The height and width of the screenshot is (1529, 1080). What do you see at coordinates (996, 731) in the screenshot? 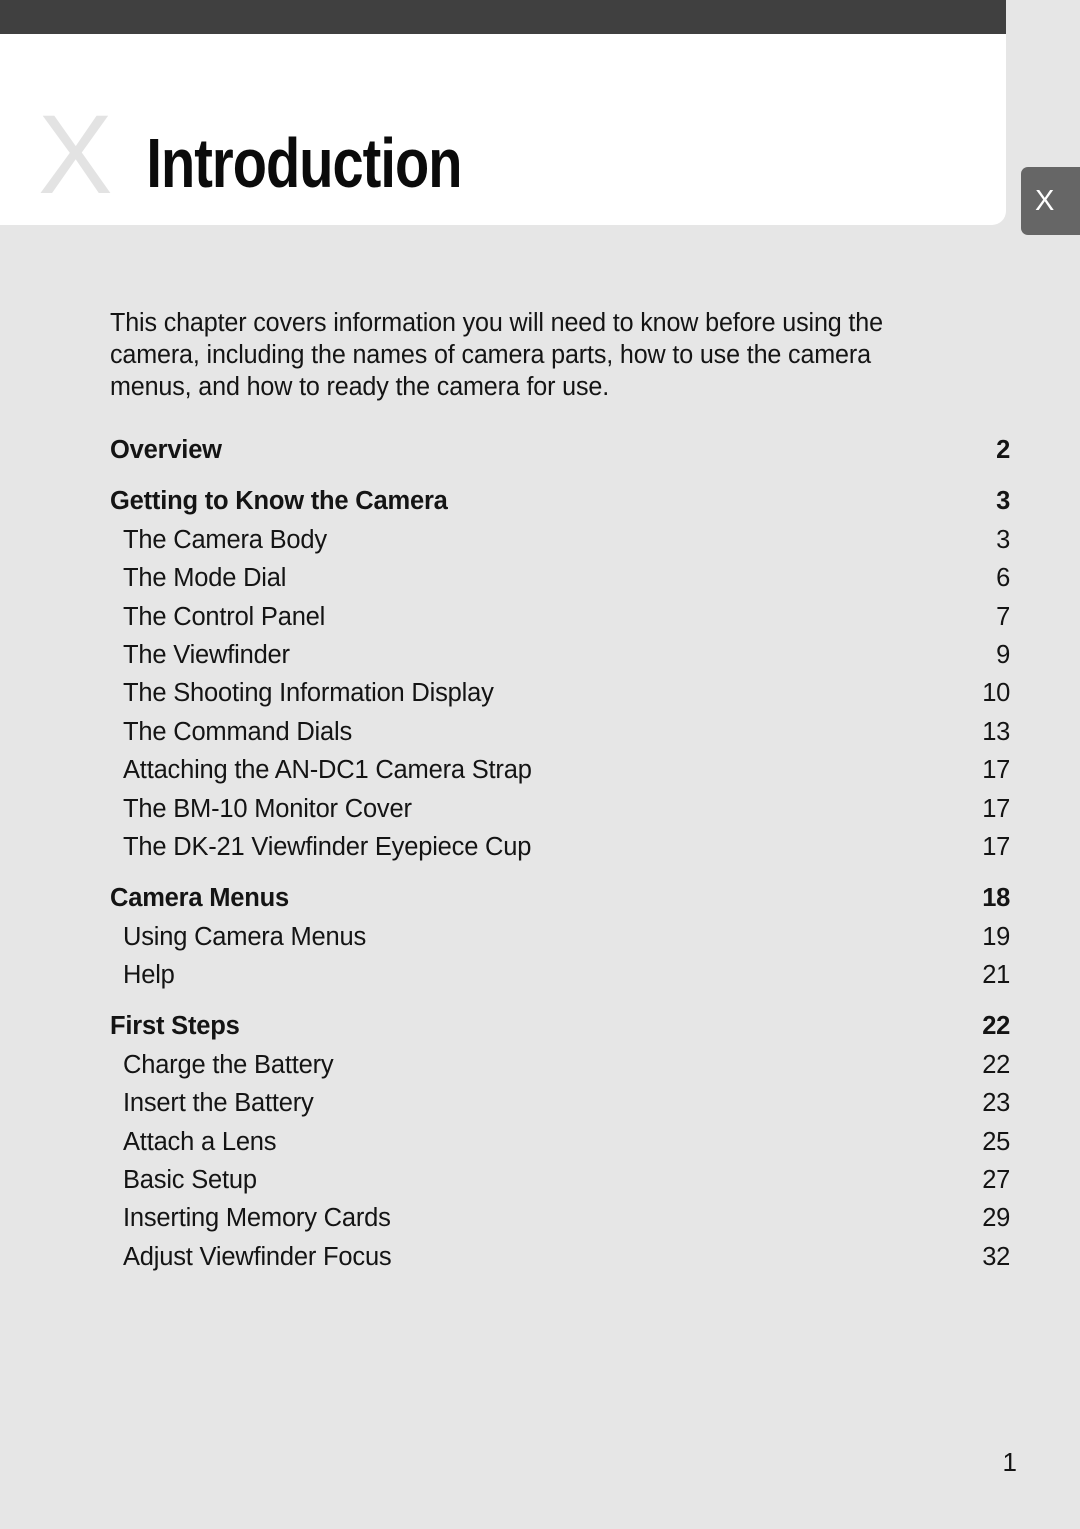
I see `toc-entry-page-number: 13` at bounding box center [996, 731].